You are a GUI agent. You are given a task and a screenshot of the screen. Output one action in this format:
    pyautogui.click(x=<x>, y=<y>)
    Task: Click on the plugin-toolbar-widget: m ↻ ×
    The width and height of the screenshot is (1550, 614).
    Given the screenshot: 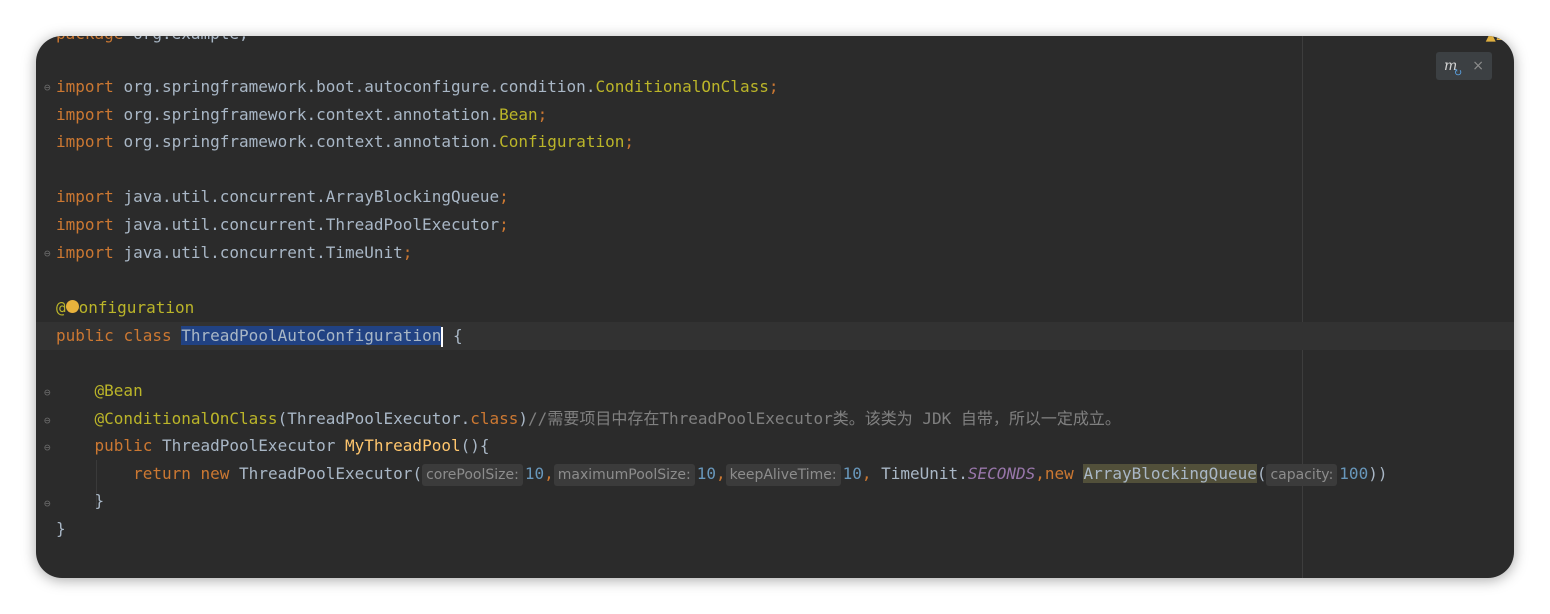 What is the action you would take?
    pyautogui.click(x=1464, y=66)
    